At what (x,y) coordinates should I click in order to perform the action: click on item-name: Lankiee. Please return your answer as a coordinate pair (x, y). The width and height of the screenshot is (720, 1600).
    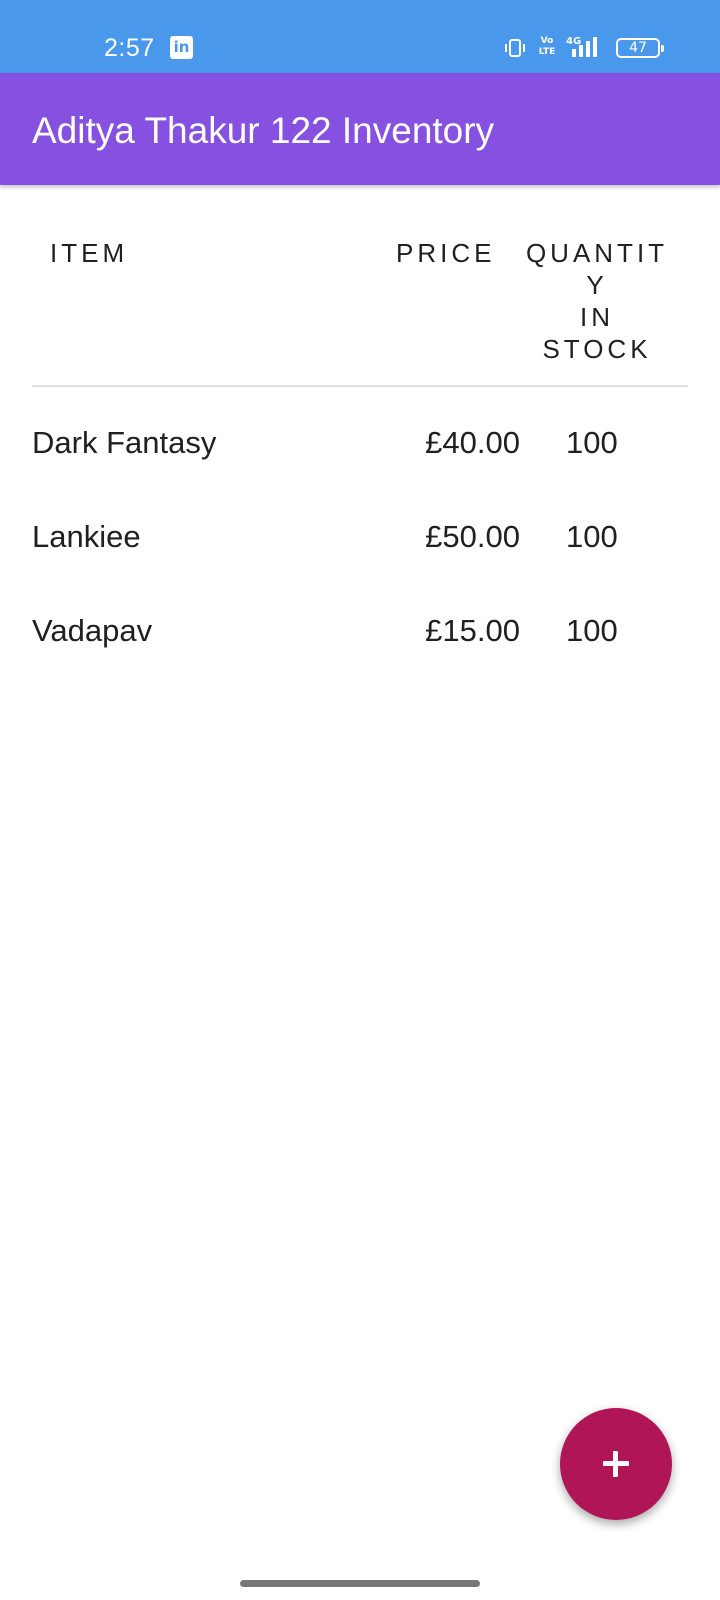
    Looking at the image, I should click on (86, 536).